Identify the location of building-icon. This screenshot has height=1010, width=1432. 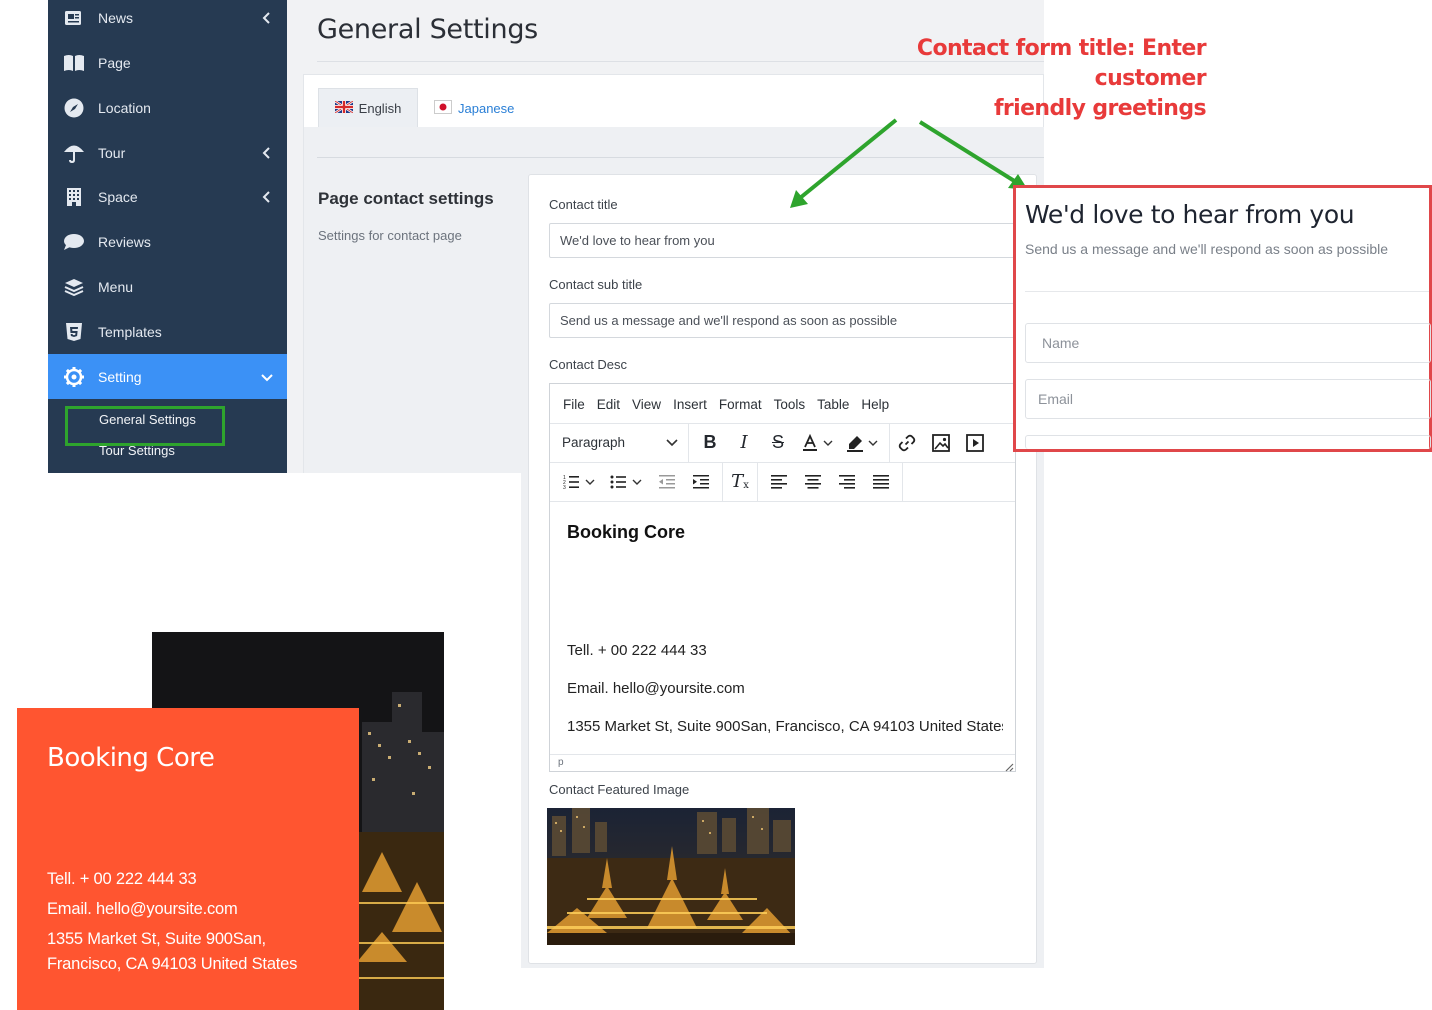
(73, 197).